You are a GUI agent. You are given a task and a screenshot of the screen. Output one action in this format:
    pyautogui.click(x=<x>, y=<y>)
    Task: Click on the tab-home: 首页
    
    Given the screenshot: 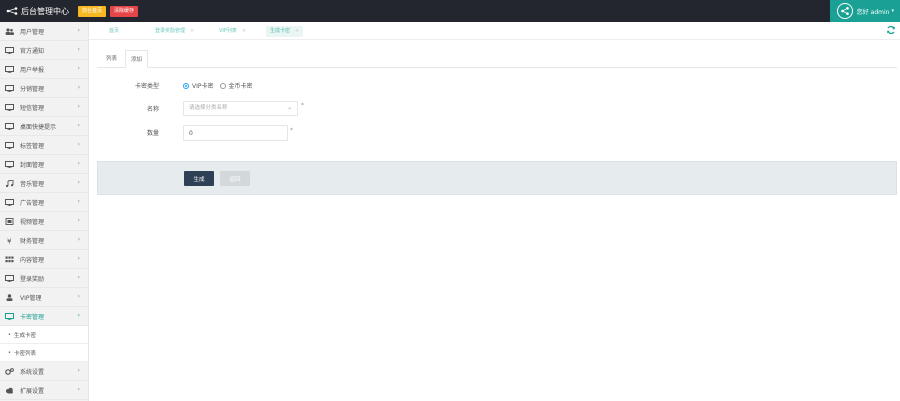 What is the action you would take?
    pyautogui.click(x=114, y=31)
    